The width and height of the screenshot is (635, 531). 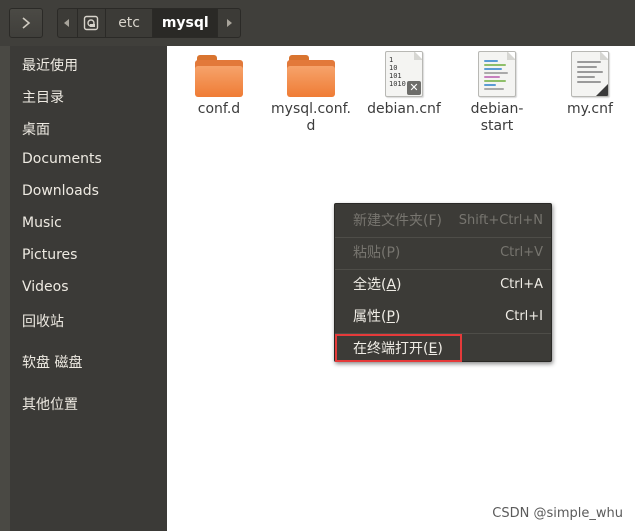 I want to click on file-label: debian.cnf, so click(x=404, y=109).